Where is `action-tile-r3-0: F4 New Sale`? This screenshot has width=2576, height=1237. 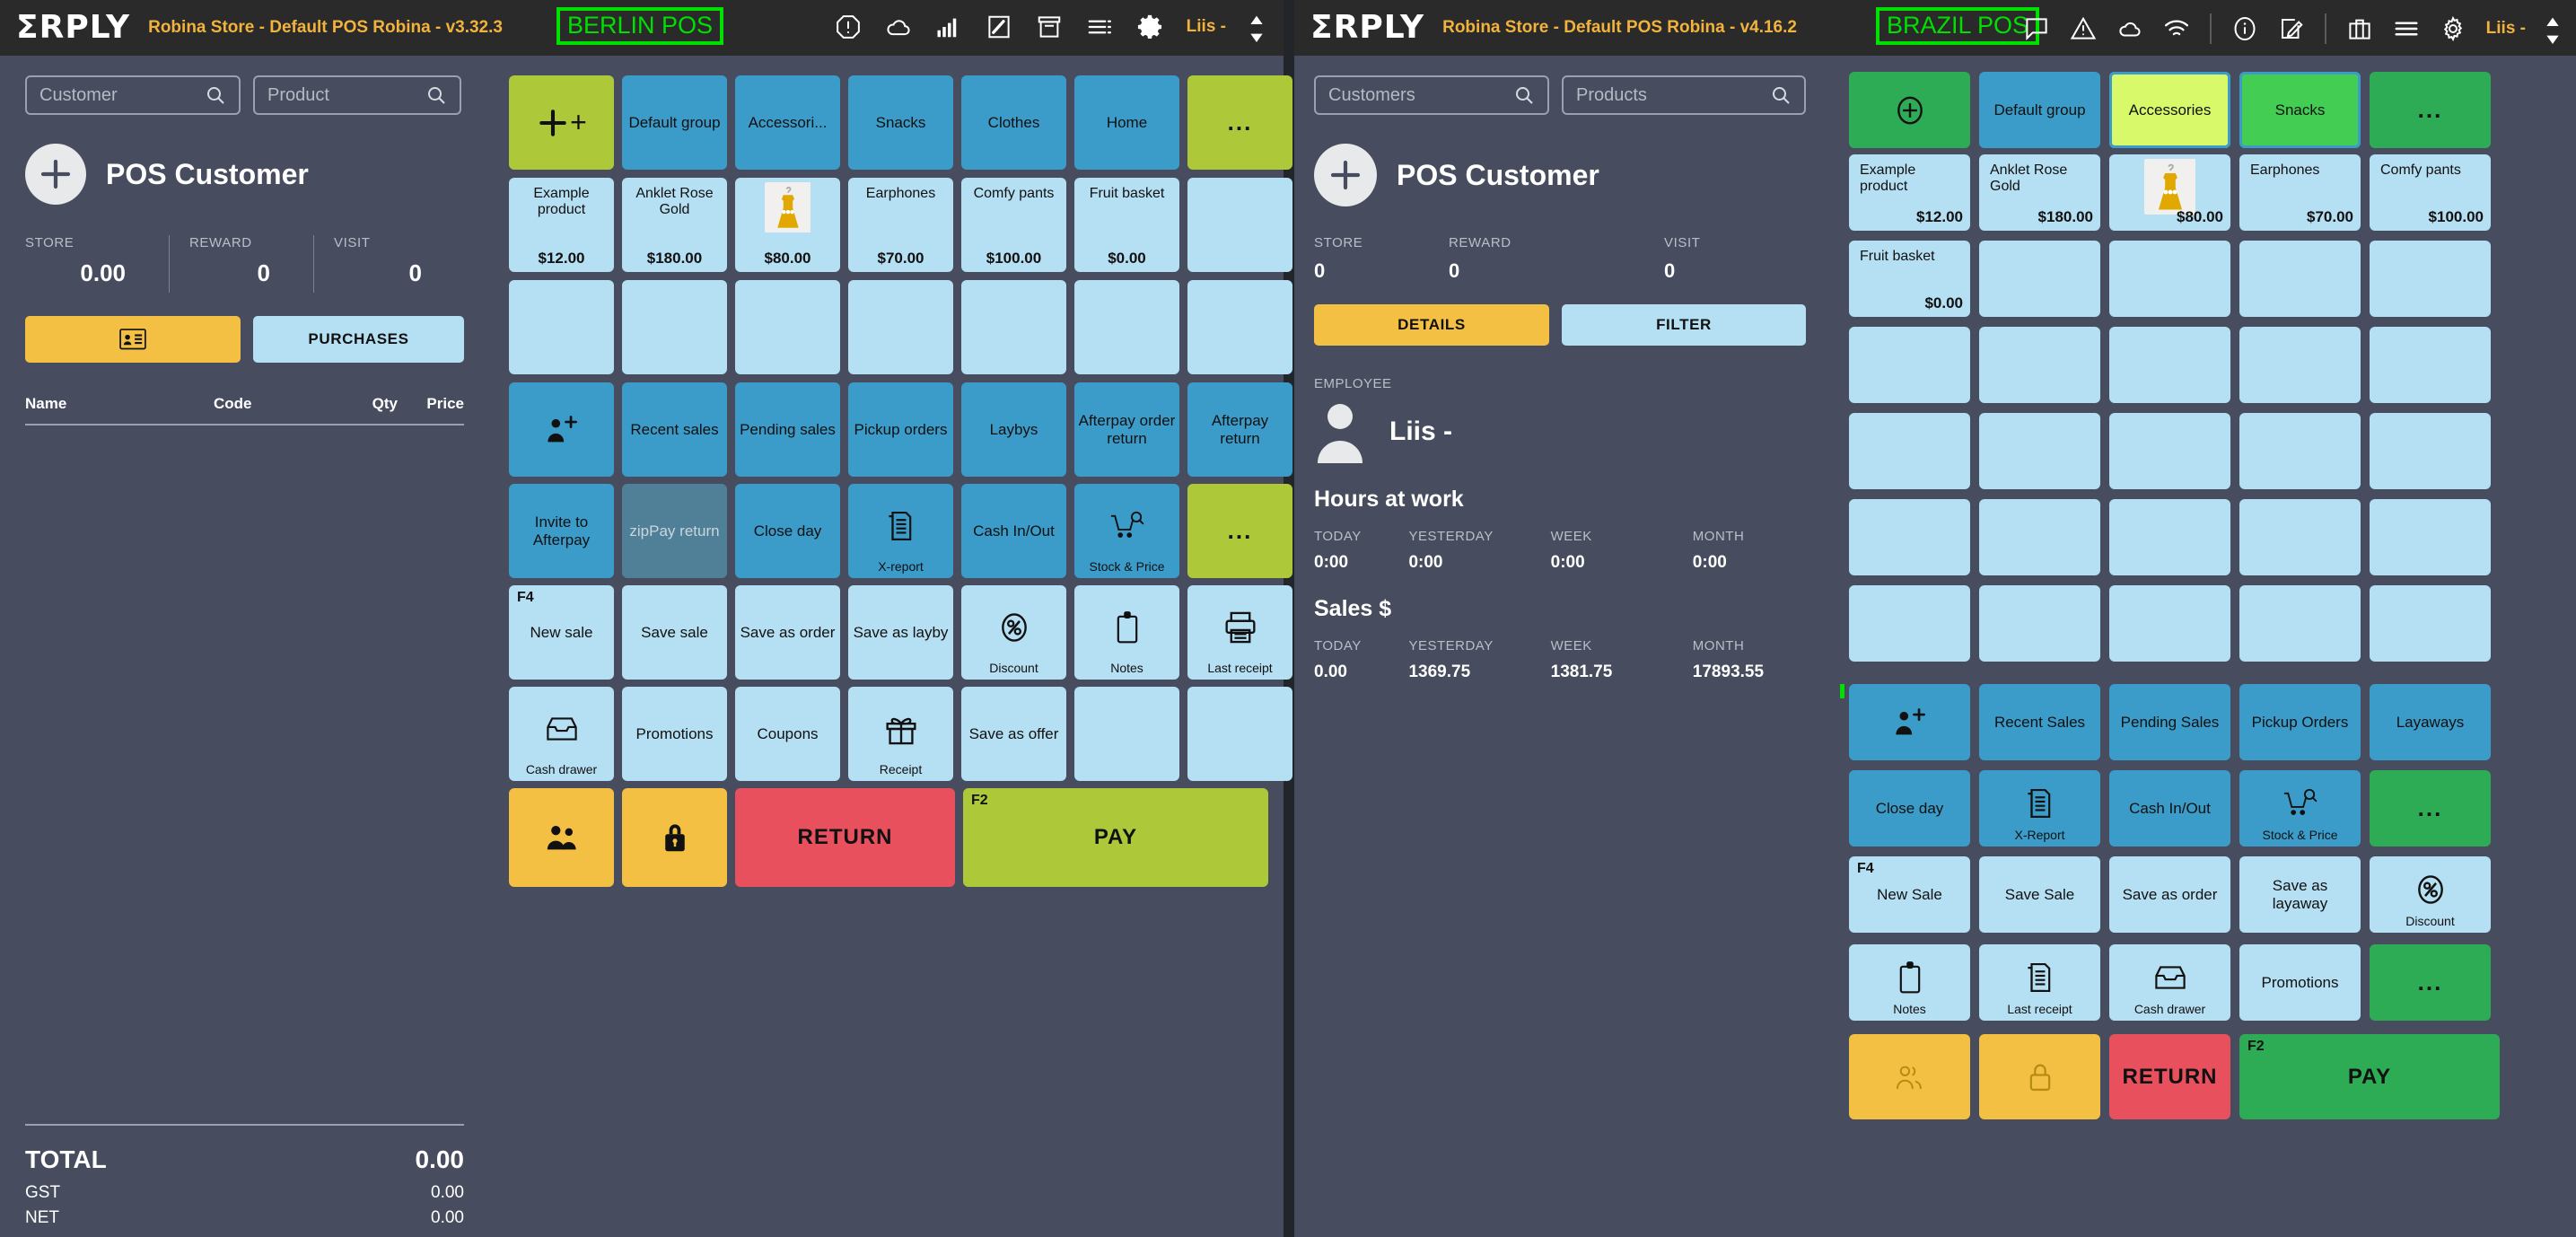
action-tile-r3-0: F4 New Sale is located at coordinates (1909, 895).